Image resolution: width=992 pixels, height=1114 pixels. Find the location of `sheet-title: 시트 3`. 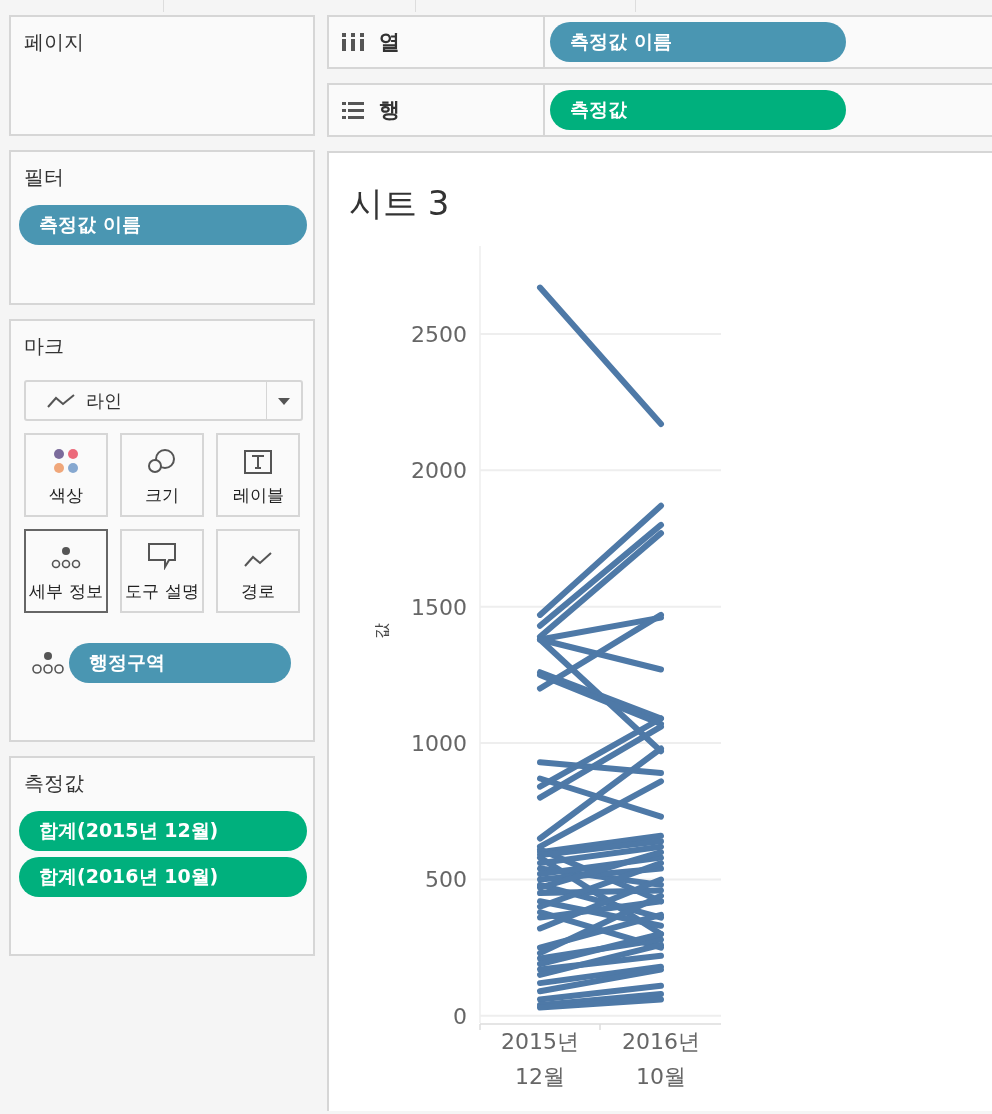

sheet-title: 시트 3 is located at coordinates (399, 203).